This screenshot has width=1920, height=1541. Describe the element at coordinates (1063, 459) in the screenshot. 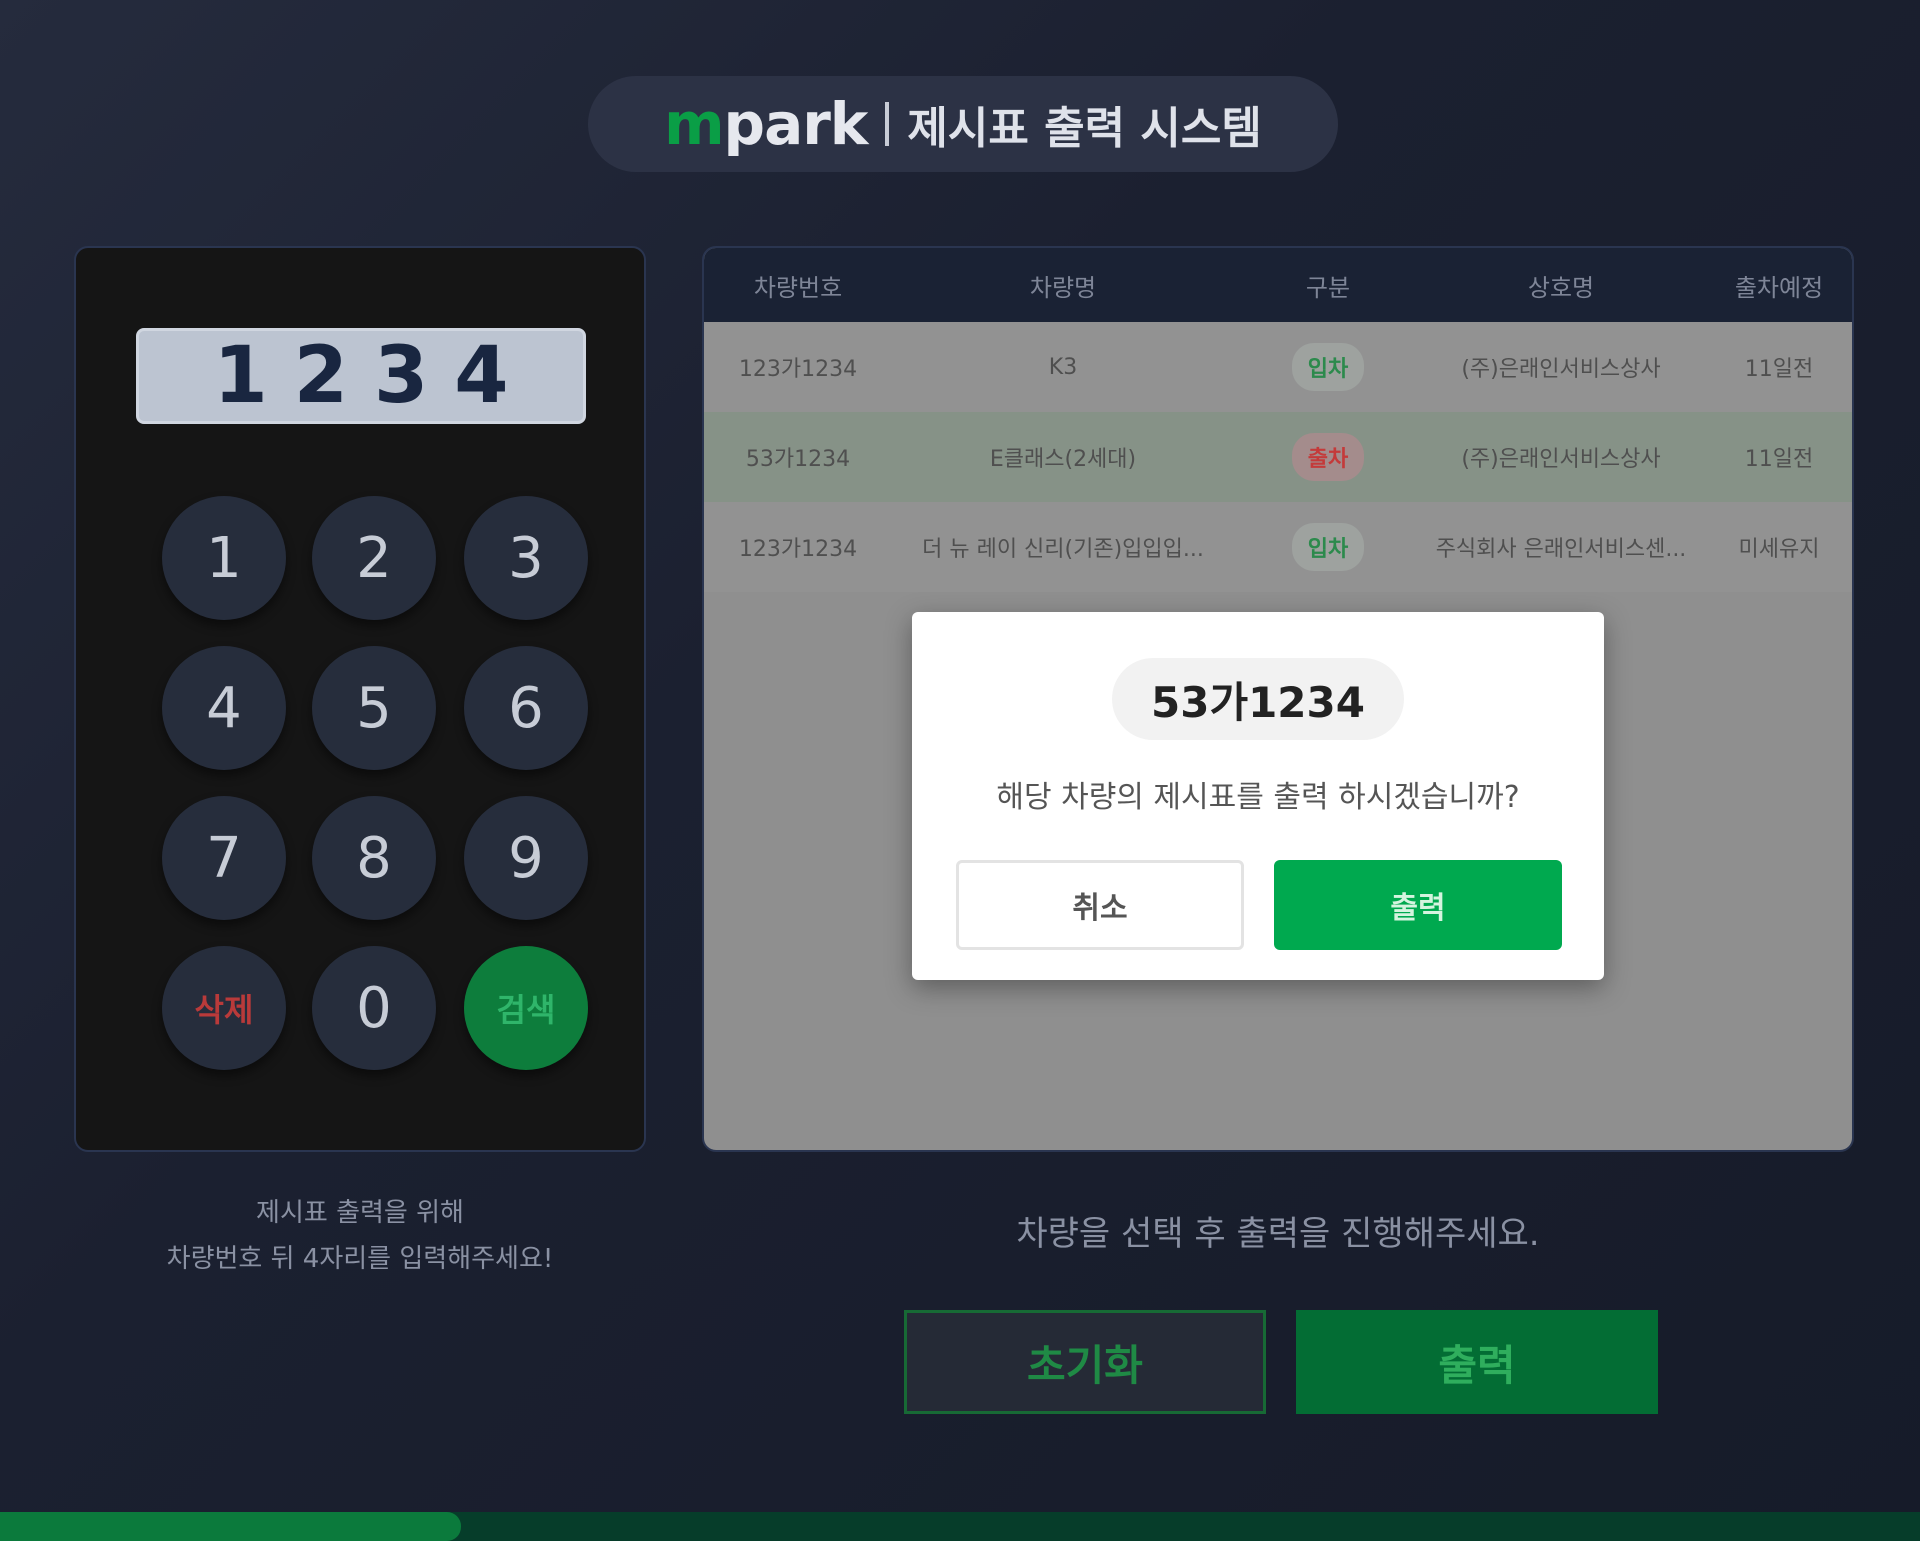

I see `cell-car: E클래스(2세대)` at that location.